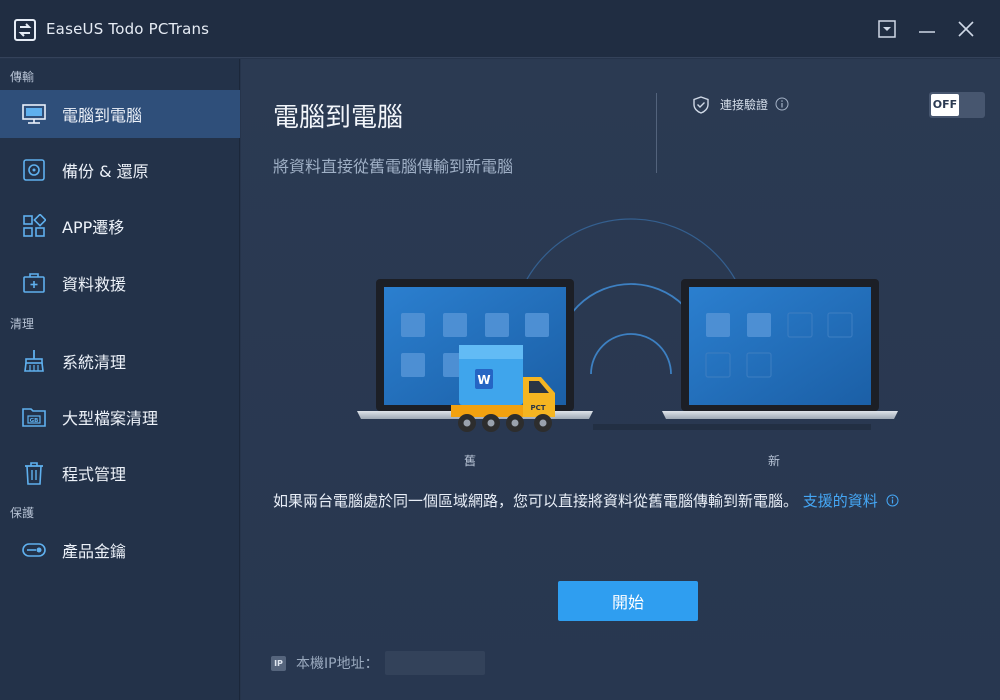 The width and height of the screenshot is (1000, 700). What do you see at coordinates (434, 663) in the screenshot?
I see `local-ip-value` at bounding box center [434, 663].